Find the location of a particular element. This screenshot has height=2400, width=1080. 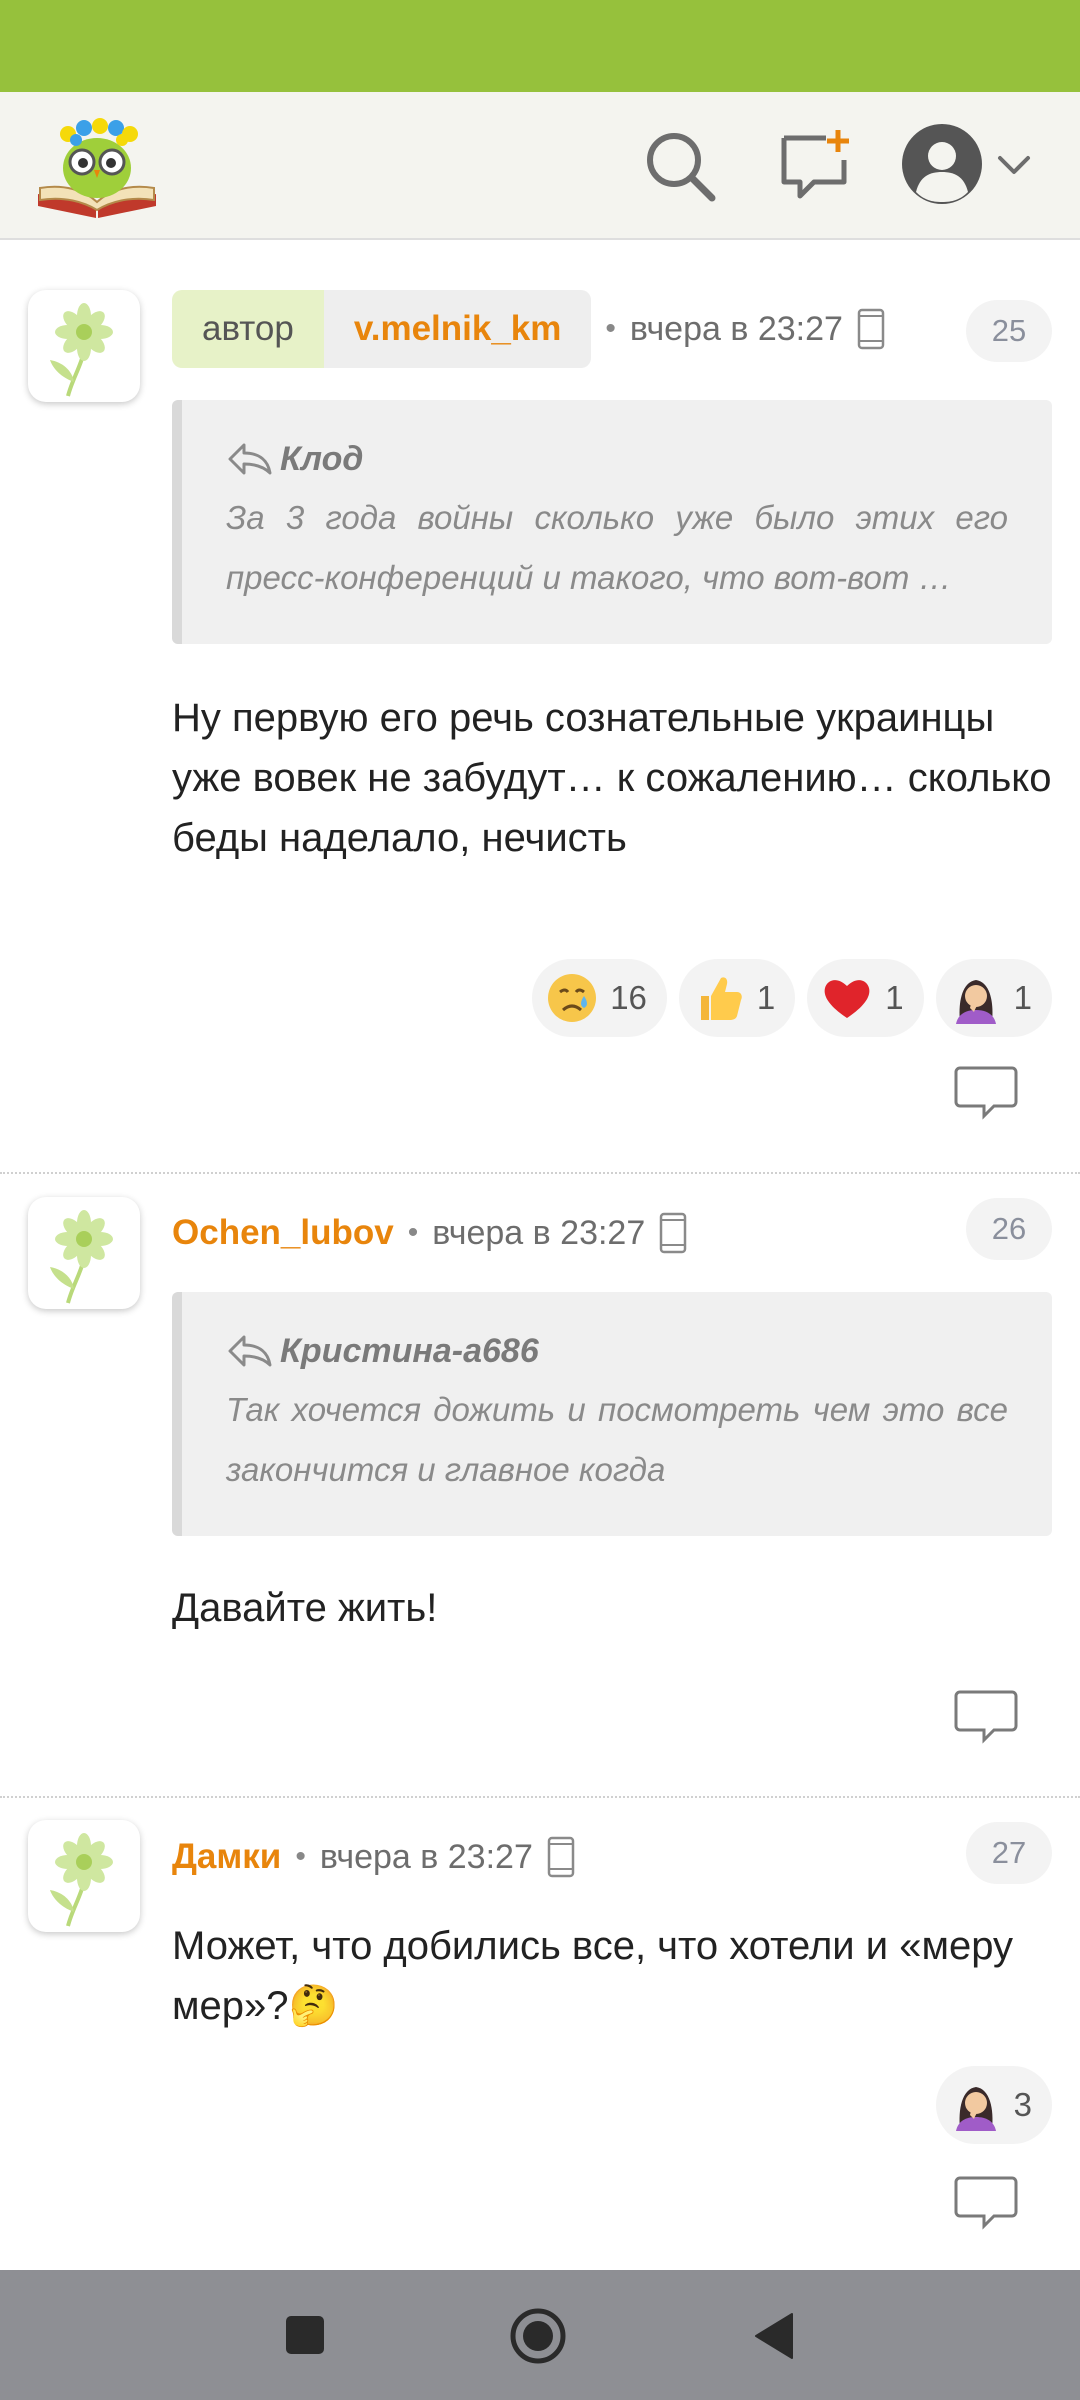

system-navigation-bar is located at coordinates (540, 2335).